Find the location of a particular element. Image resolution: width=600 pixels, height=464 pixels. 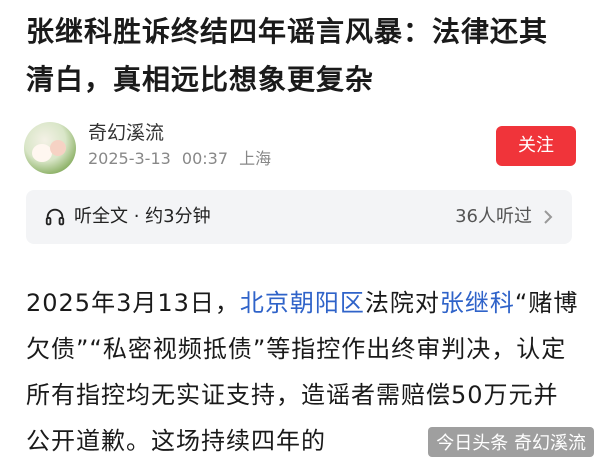

author-row: 奇幻溪流 2025-3-13 00:37 上海 关注 is located at coordinates (300, 150).